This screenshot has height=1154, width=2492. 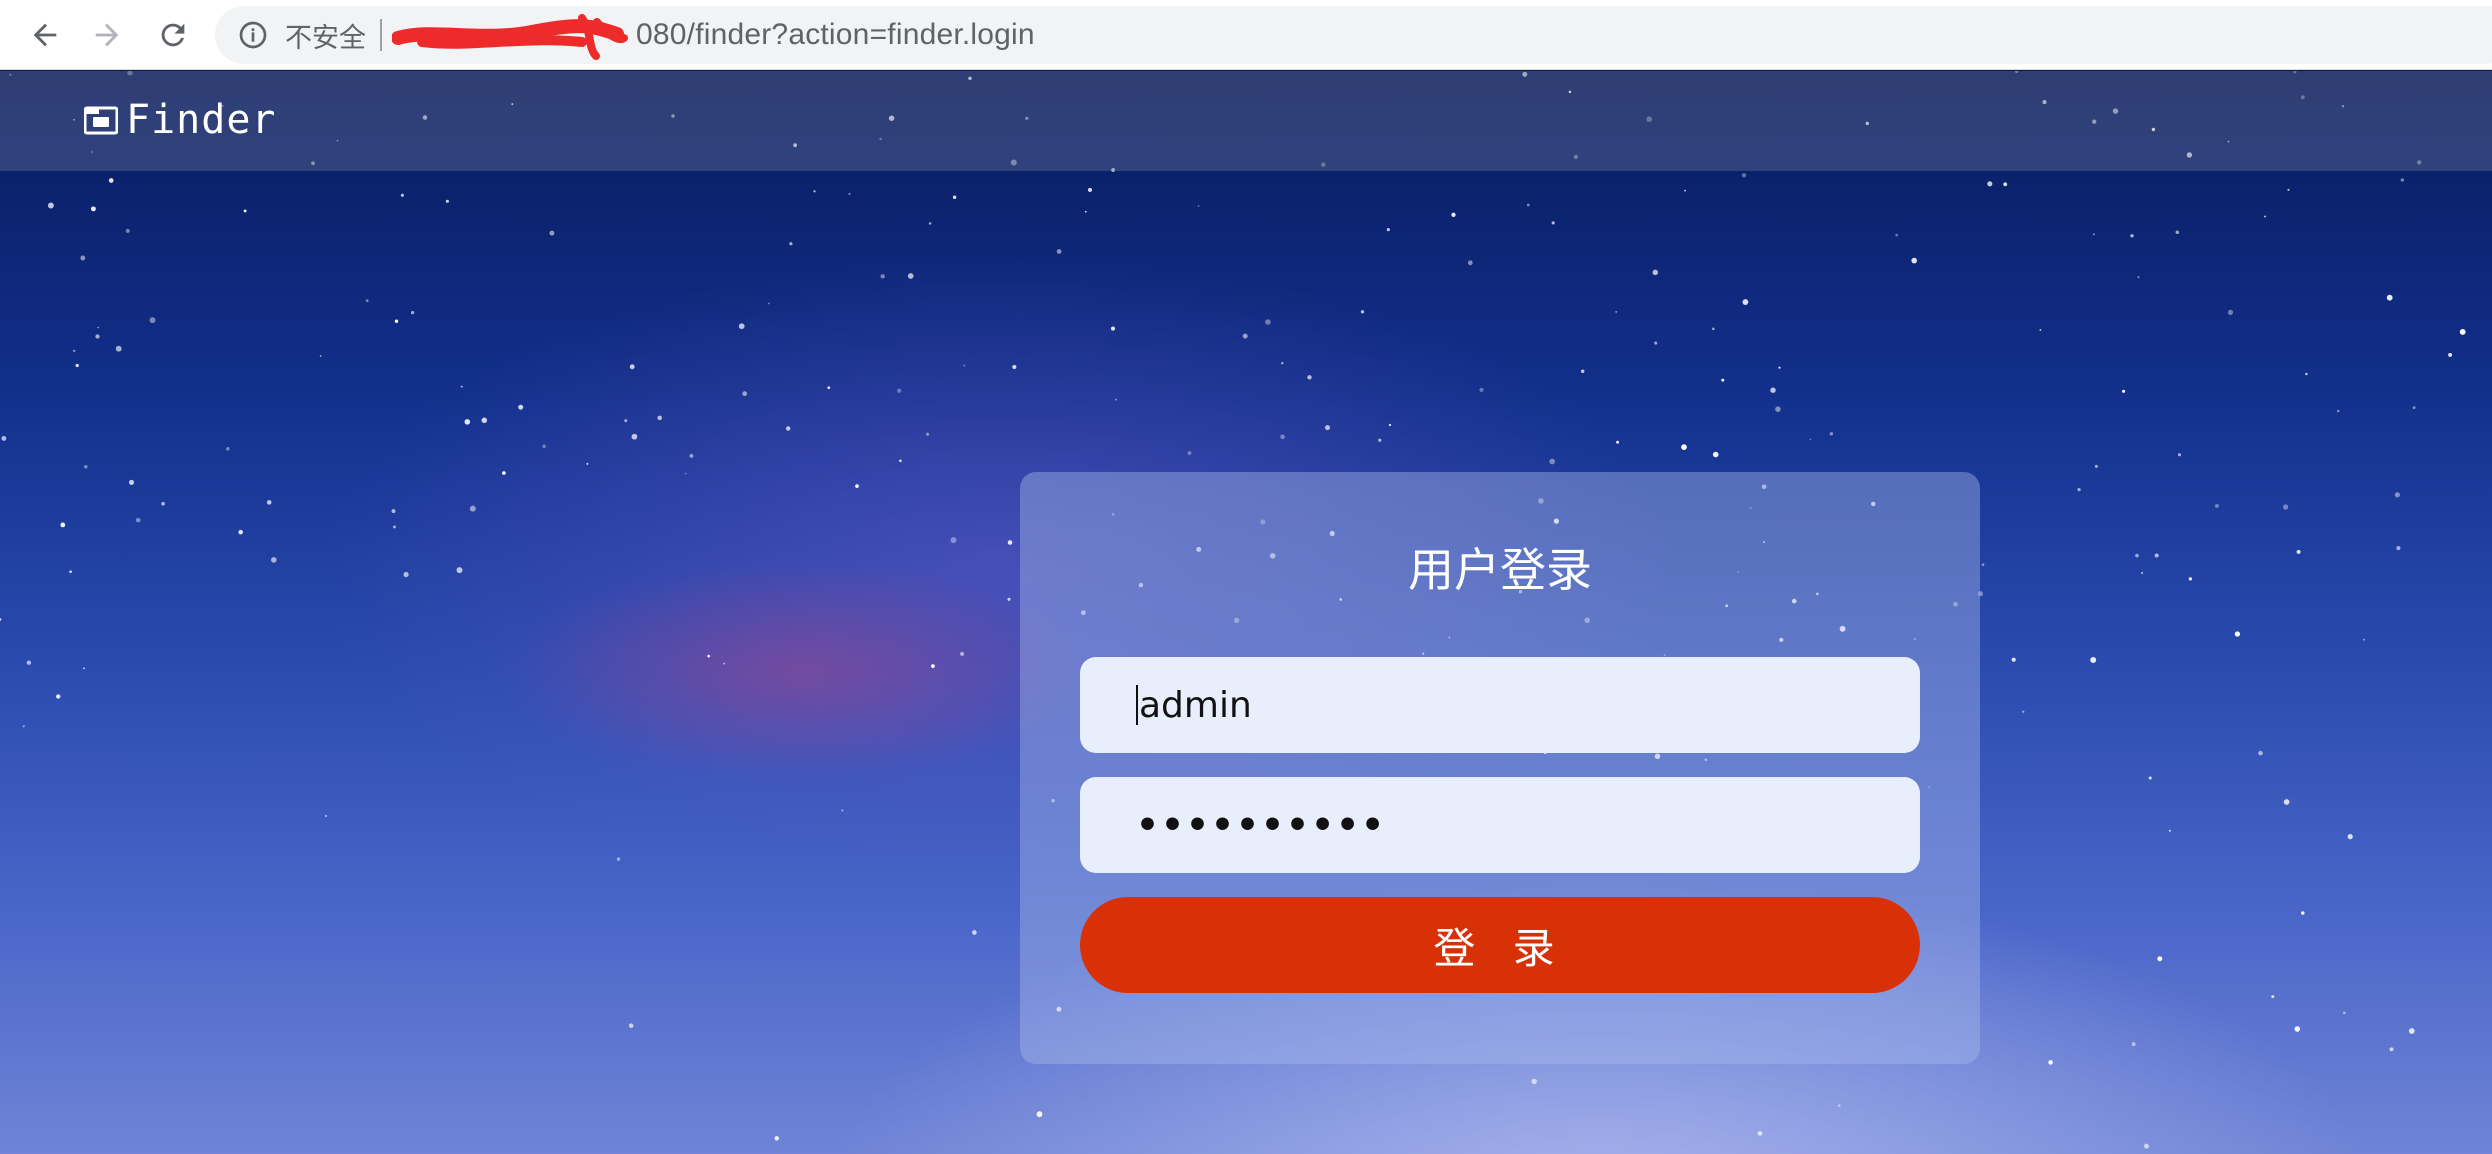 What do you see at coordinates (1500, 825) in the screenshot?
I see `password-field: ••••••••••` at bounding box center [1500, 825].